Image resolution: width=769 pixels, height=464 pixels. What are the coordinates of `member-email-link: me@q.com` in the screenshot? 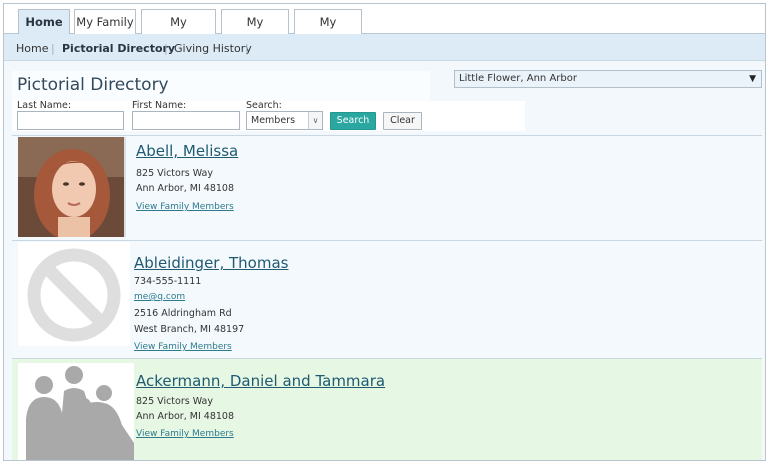 It's located at (159, 297).